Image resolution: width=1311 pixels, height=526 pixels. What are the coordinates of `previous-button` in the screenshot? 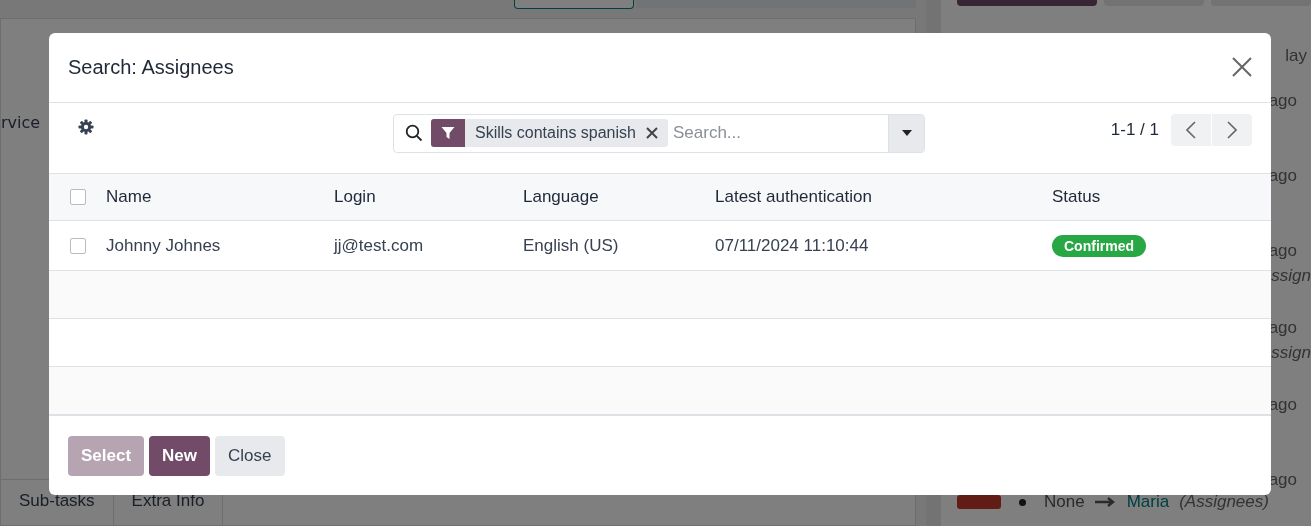 It's located at (1191, 129).